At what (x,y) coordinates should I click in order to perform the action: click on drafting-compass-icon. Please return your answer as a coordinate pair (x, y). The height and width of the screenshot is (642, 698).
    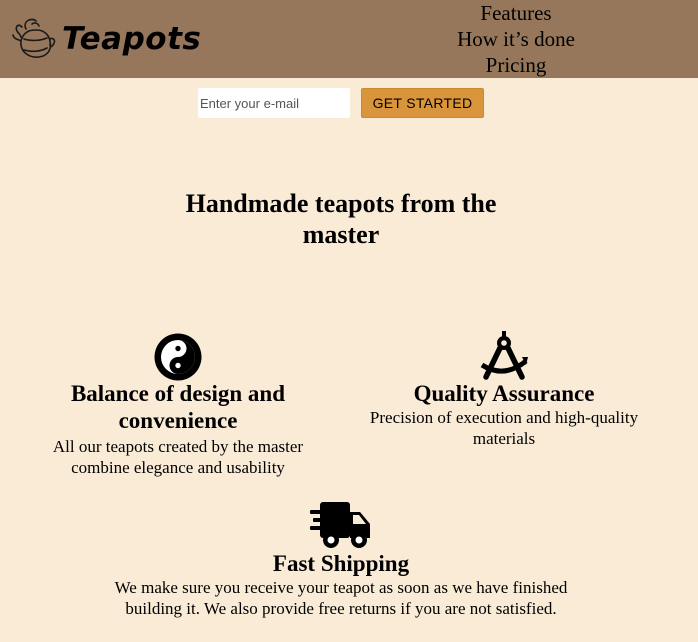
    Looking at the image, I should click on (504, 355).